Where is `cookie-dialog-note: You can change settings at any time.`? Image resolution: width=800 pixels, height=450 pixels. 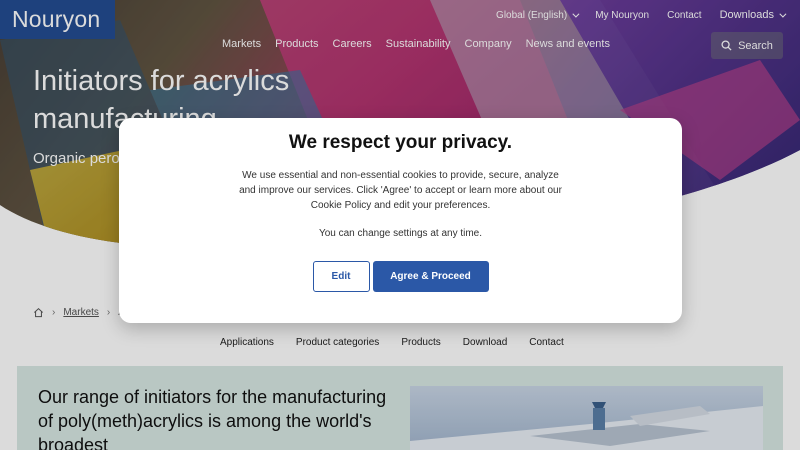 cookie-dialog-note: You can change settings at any time. is located at coordinates (400, 233).